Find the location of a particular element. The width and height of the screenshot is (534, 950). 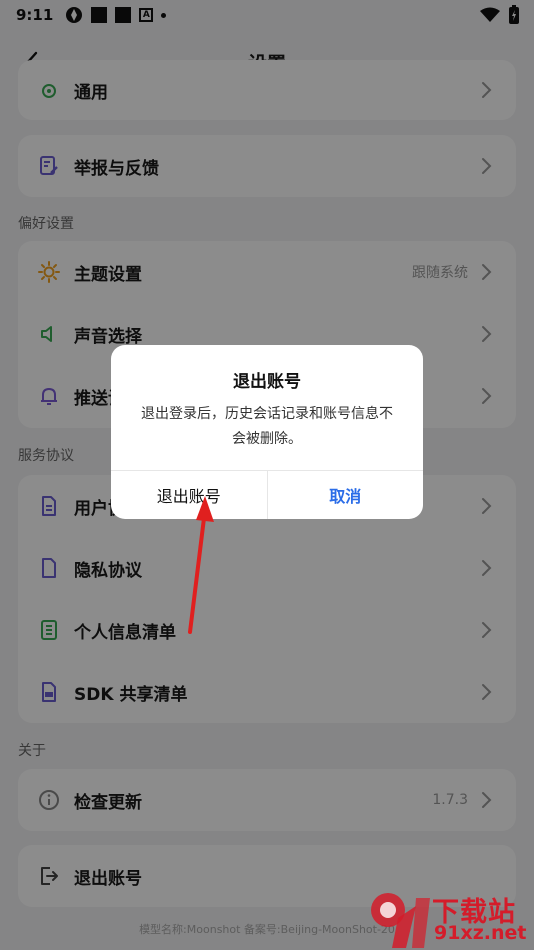

annotation-arrow is located at coordinates (201, 565).